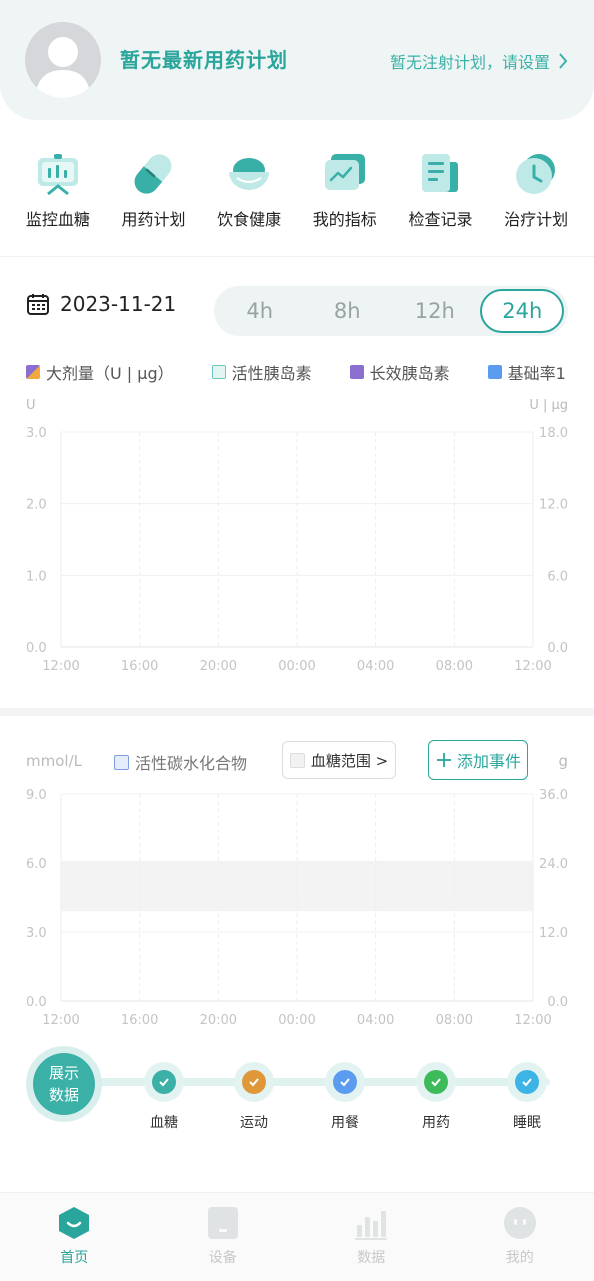 Image resolution: width=594 pixels, height=1281 pixels. I want to click on x-tick-label: 08:00, so click(454, 1020).